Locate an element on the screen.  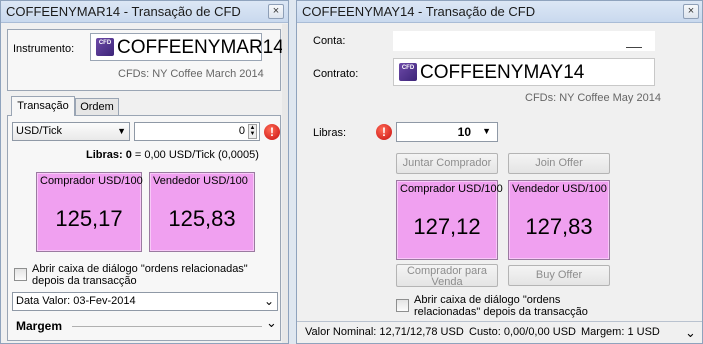
instrument-name: COFFEENYMAR14 is located at coordinates (200, 47).